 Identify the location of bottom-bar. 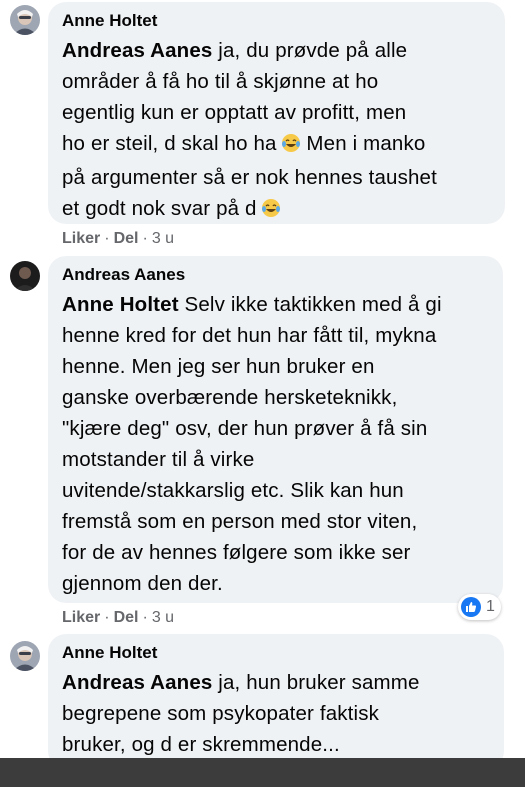
(262, 772).